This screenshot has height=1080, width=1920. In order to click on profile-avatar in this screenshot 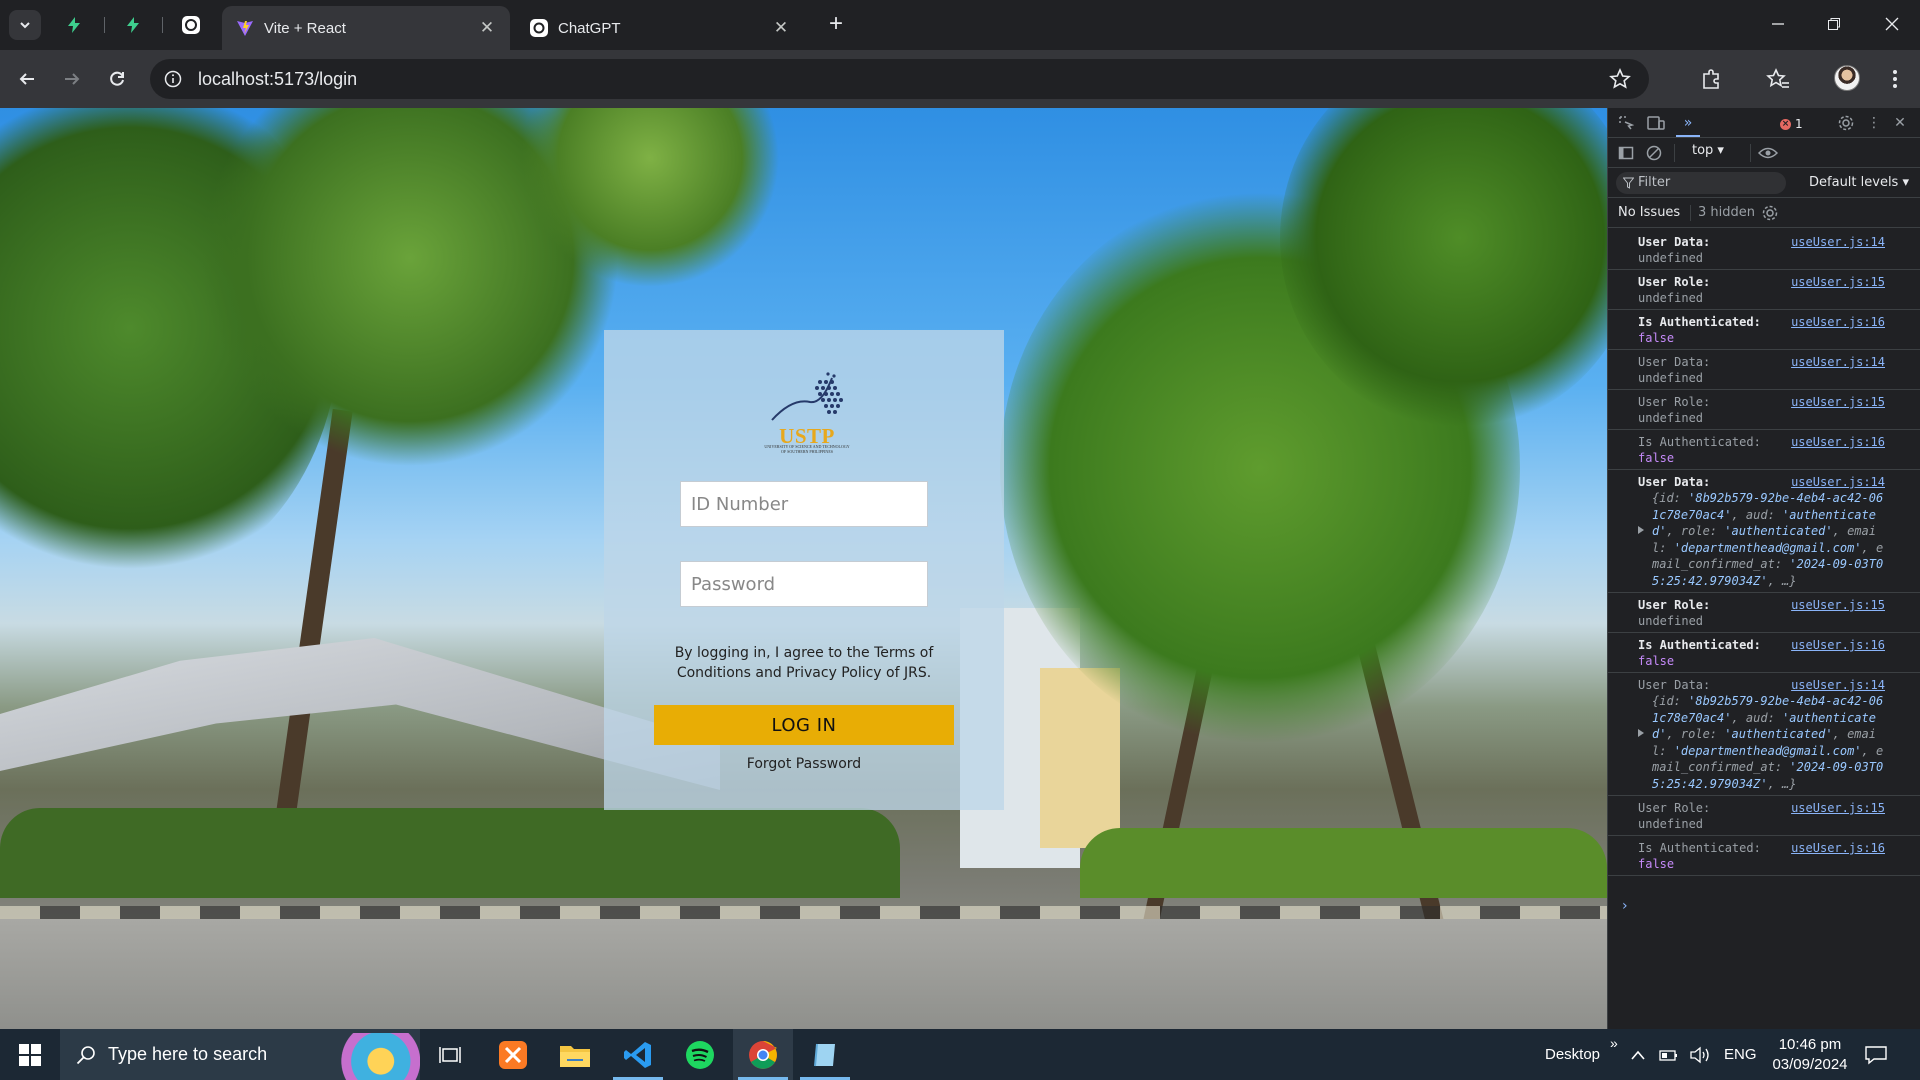, I will do `click(1847, 78)`.